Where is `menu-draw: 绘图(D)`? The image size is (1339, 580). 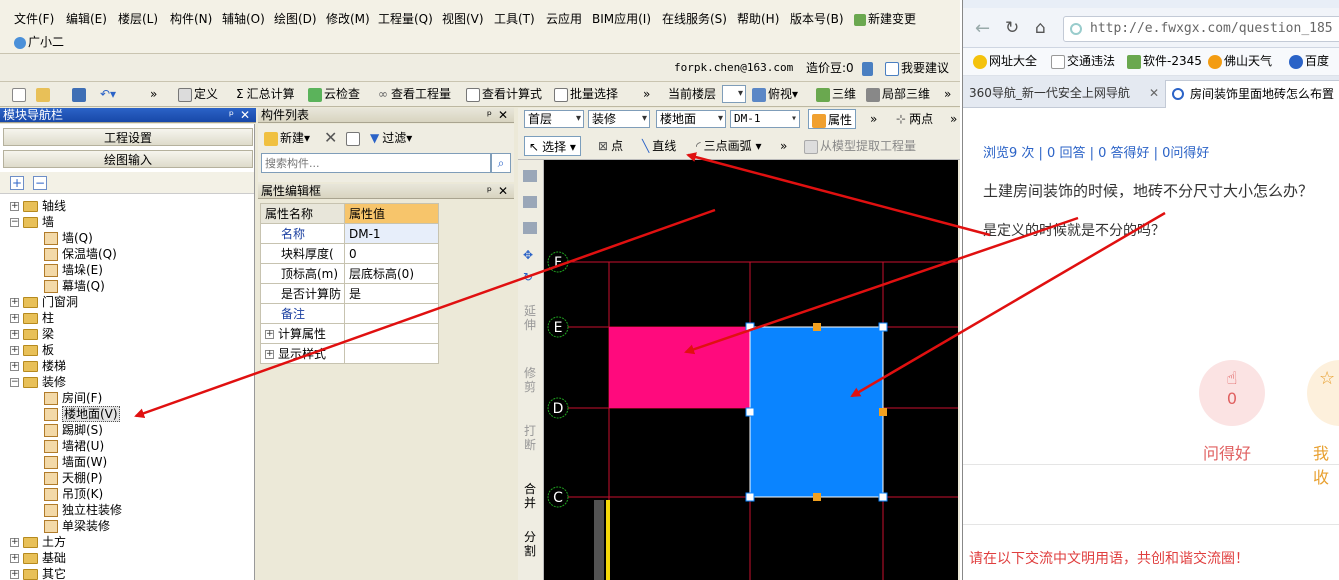
menu-draw: 绘图(D) is located at coordinates (295, 19).